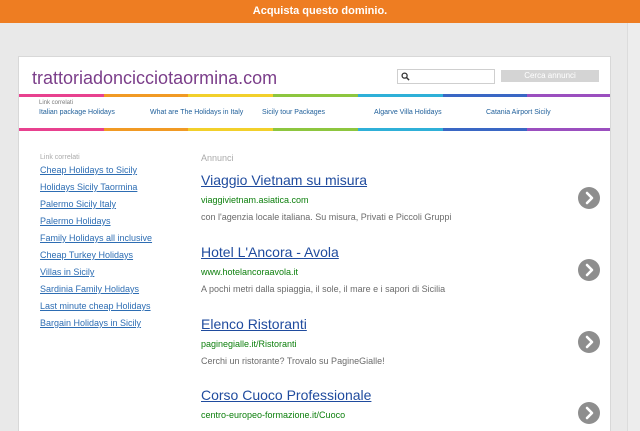 This screenshot has height=431, width=640. I want to click on color-stripe-top, so click(314, 95).